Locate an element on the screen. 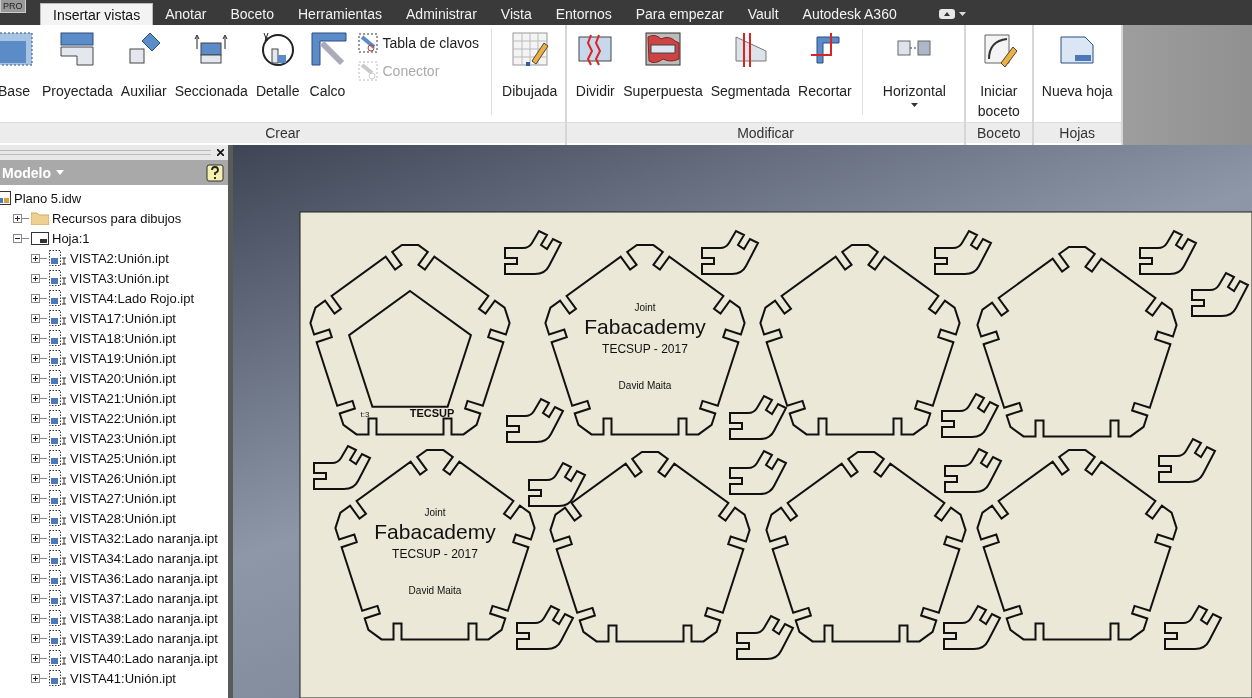  ribbon-tab: Vista is located at coordinates (516, 14).